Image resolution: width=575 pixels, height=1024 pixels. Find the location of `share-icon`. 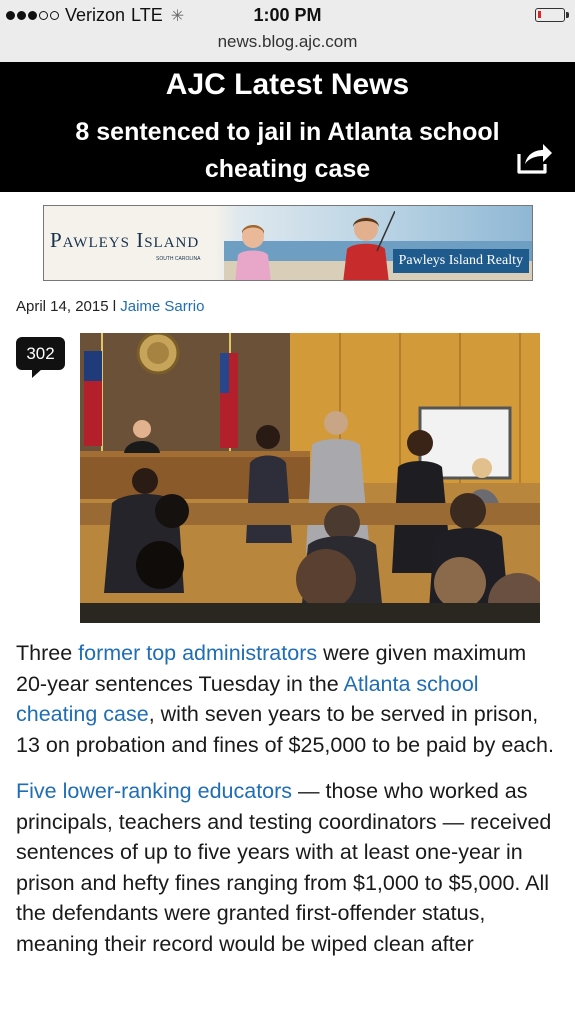

share-icon is located at coordinates (534, 158).